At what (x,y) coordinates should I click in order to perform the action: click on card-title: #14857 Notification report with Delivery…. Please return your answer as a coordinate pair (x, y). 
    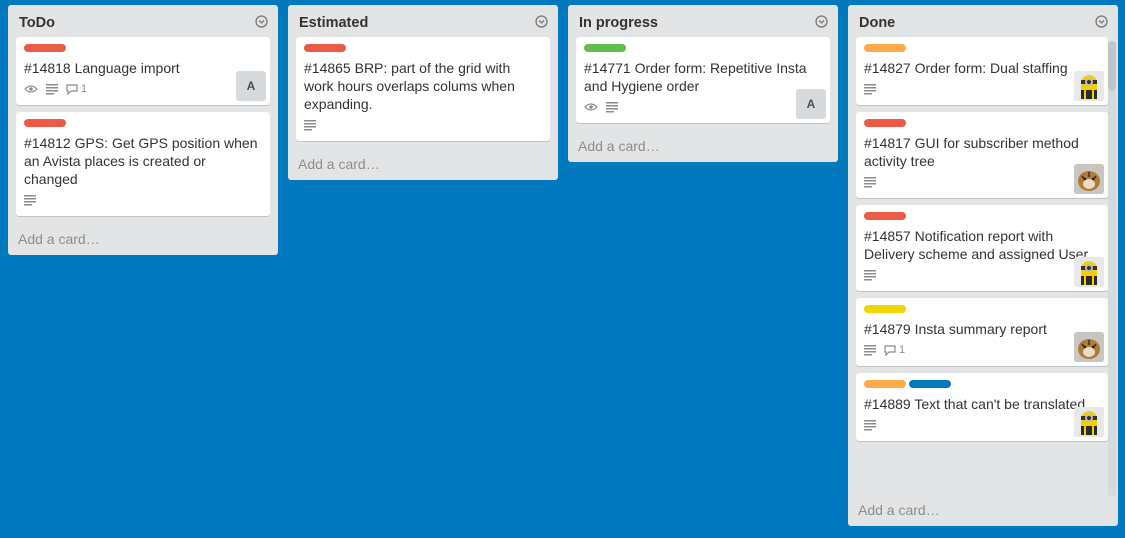
    Looking at the image, I should click on (976, 245).